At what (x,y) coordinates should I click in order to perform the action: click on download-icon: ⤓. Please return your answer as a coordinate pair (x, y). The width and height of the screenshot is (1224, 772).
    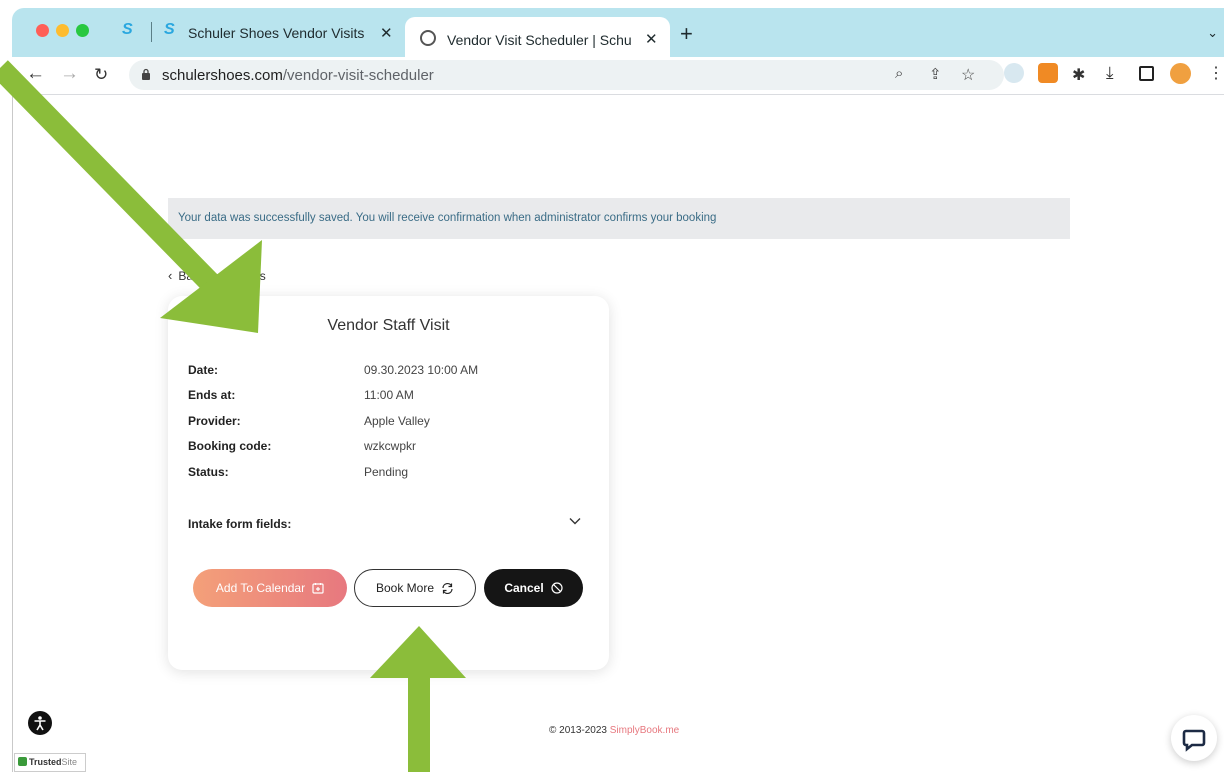
    Looking at the image, I should click on (1110, 73).